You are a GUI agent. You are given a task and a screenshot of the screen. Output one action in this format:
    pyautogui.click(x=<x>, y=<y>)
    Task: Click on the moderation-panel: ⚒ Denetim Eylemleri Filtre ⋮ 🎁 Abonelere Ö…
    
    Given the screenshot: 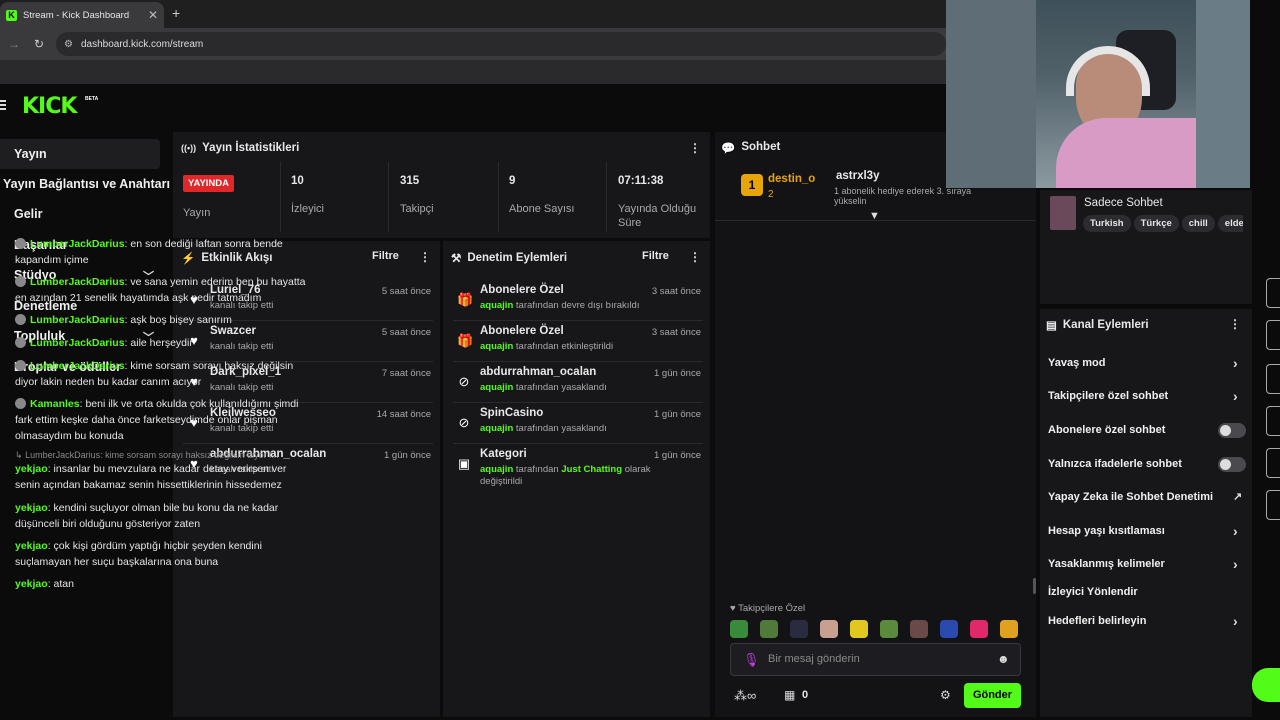 What is the action you would take?
    pyautogui.click(x=576, y=479)
    